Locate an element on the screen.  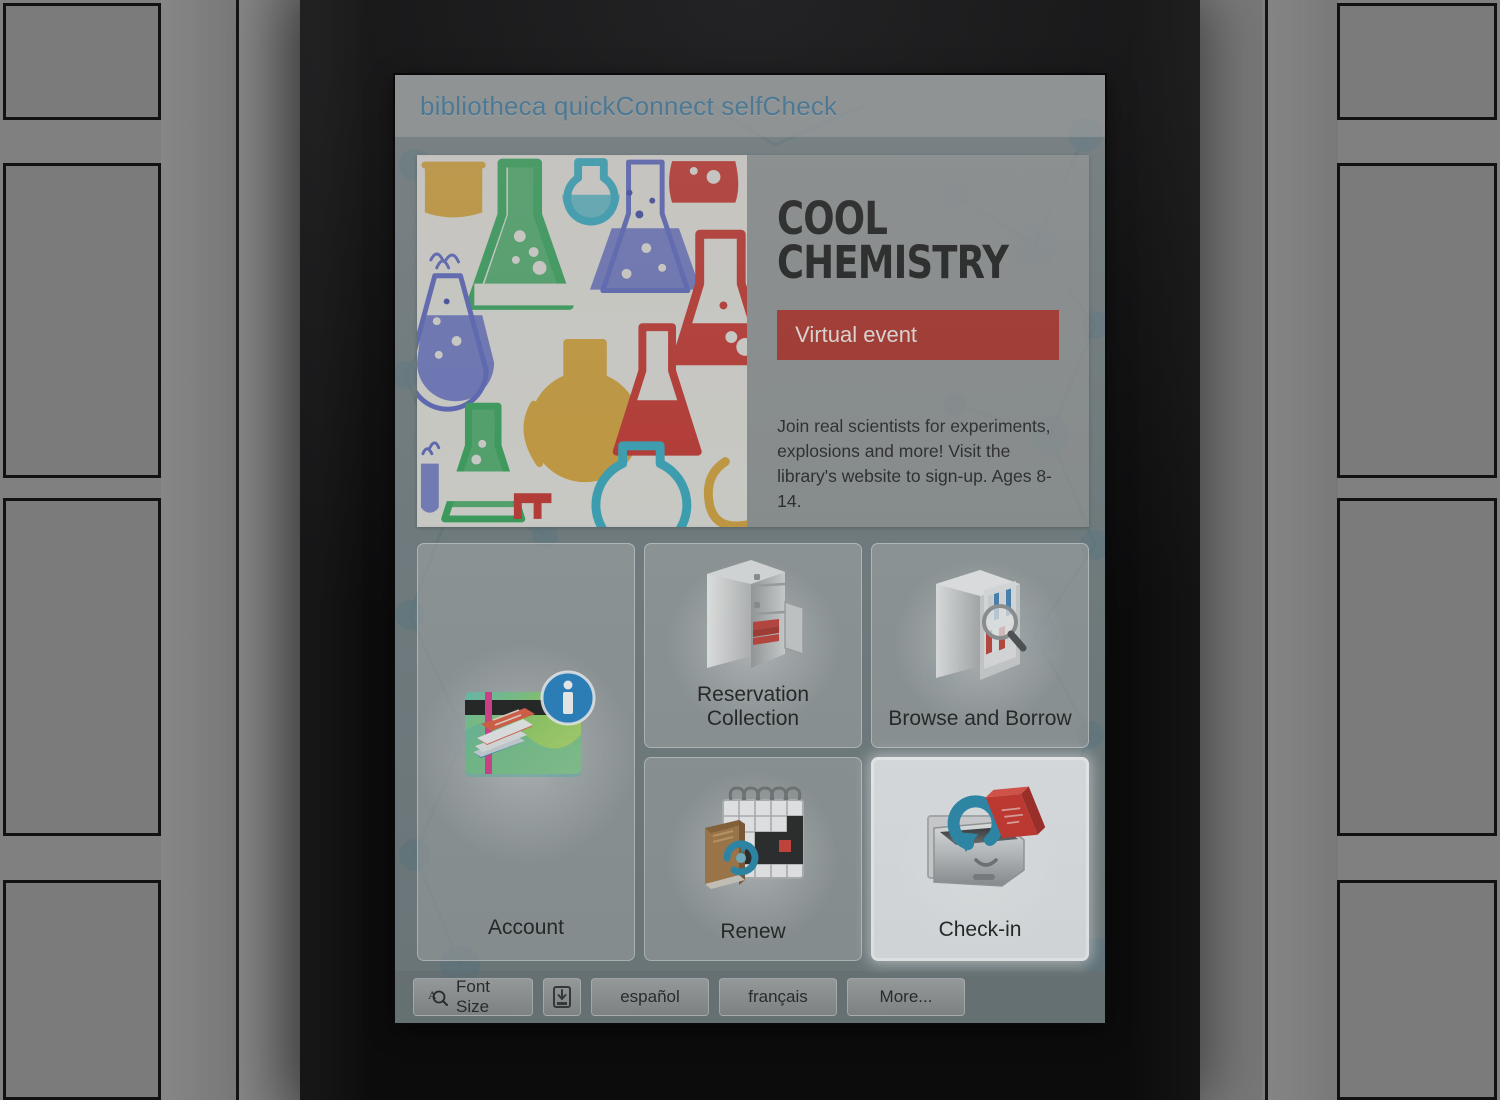
bookshelf-magnifier-icon is located at coordinates (980, 625).